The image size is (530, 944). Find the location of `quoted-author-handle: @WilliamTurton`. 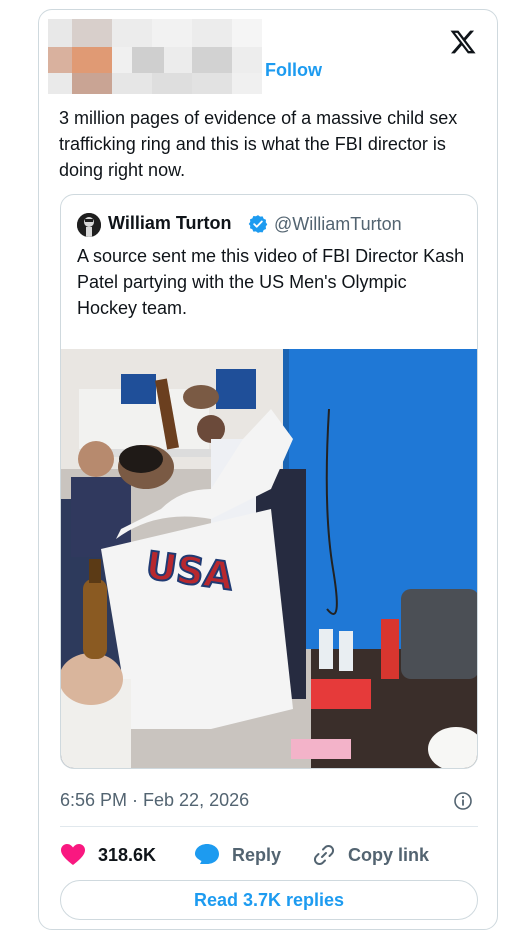

quoted-author-handle: @WilliamTurton is located at coordinates (338, 224).